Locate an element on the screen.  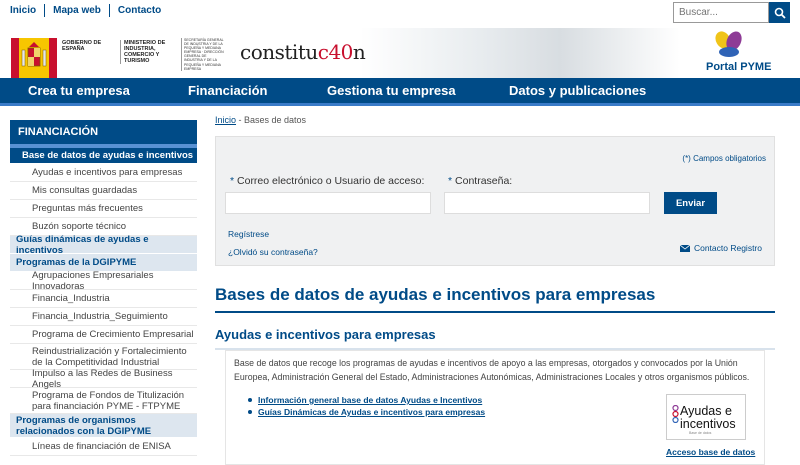
search-icon is located at coordinates (780, 13).